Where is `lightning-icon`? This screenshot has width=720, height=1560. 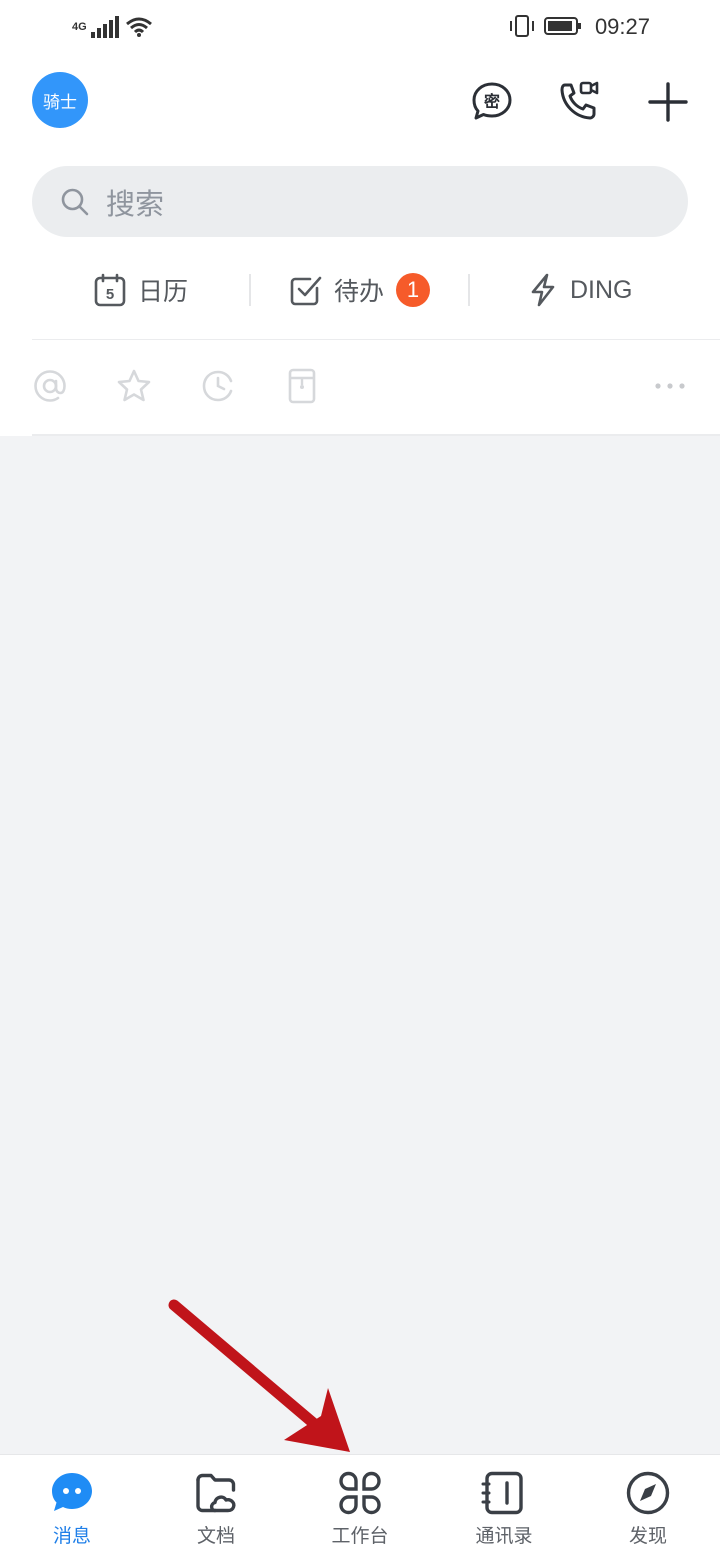
lightning-icon is located at coordinates (543, 290).